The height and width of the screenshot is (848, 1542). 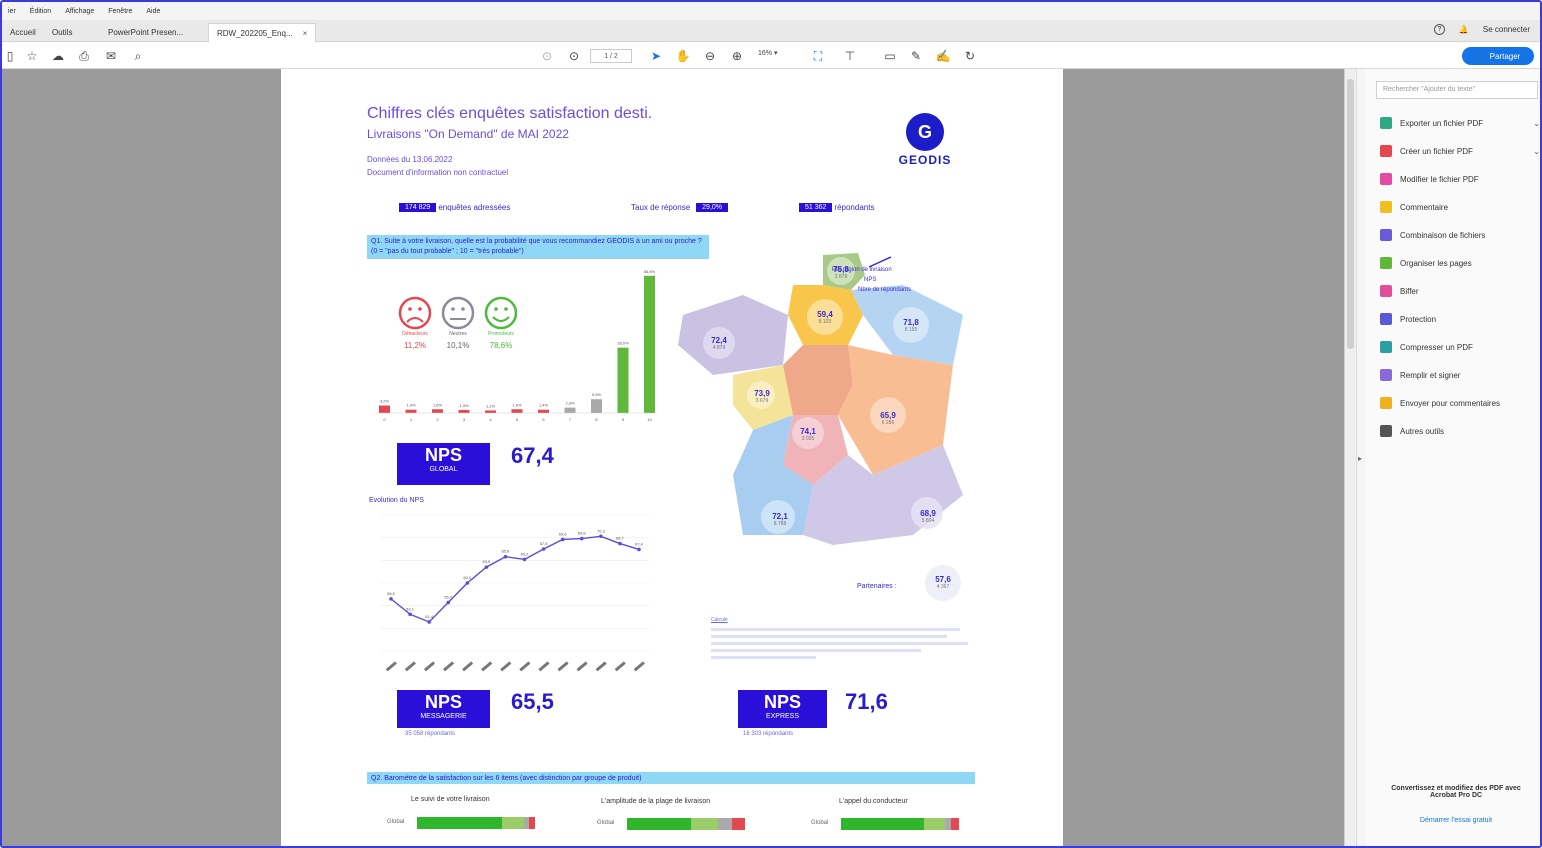 What do you see at coordinates (12, 11) in the screenshot?
I see `menu-file: ier` at bounding box center [12, 11].